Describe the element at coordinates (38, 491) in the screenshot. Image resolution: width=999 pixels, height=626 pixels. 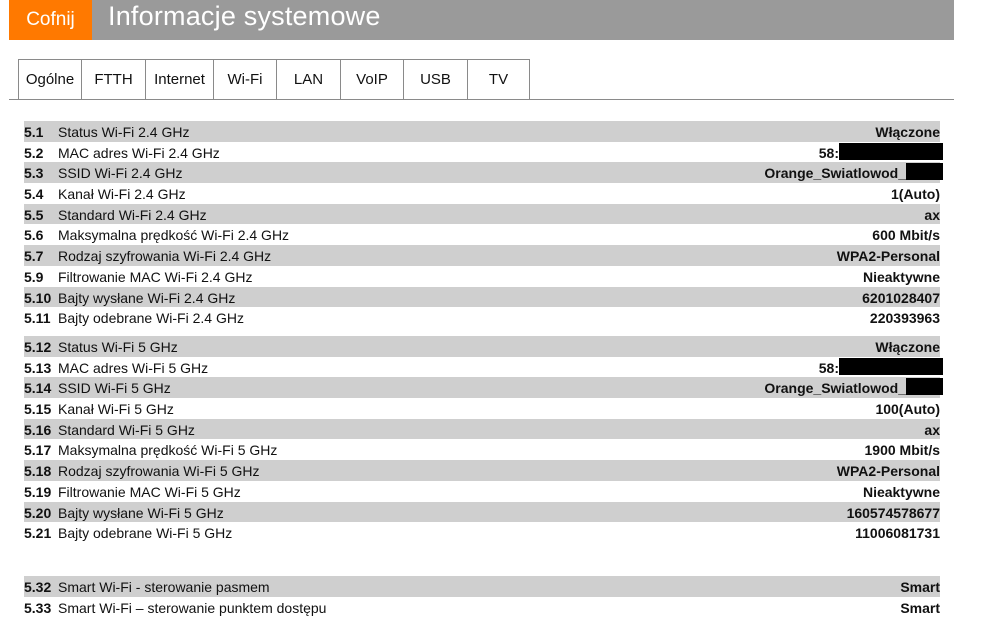
I see `row-number: 5.19` at that location.